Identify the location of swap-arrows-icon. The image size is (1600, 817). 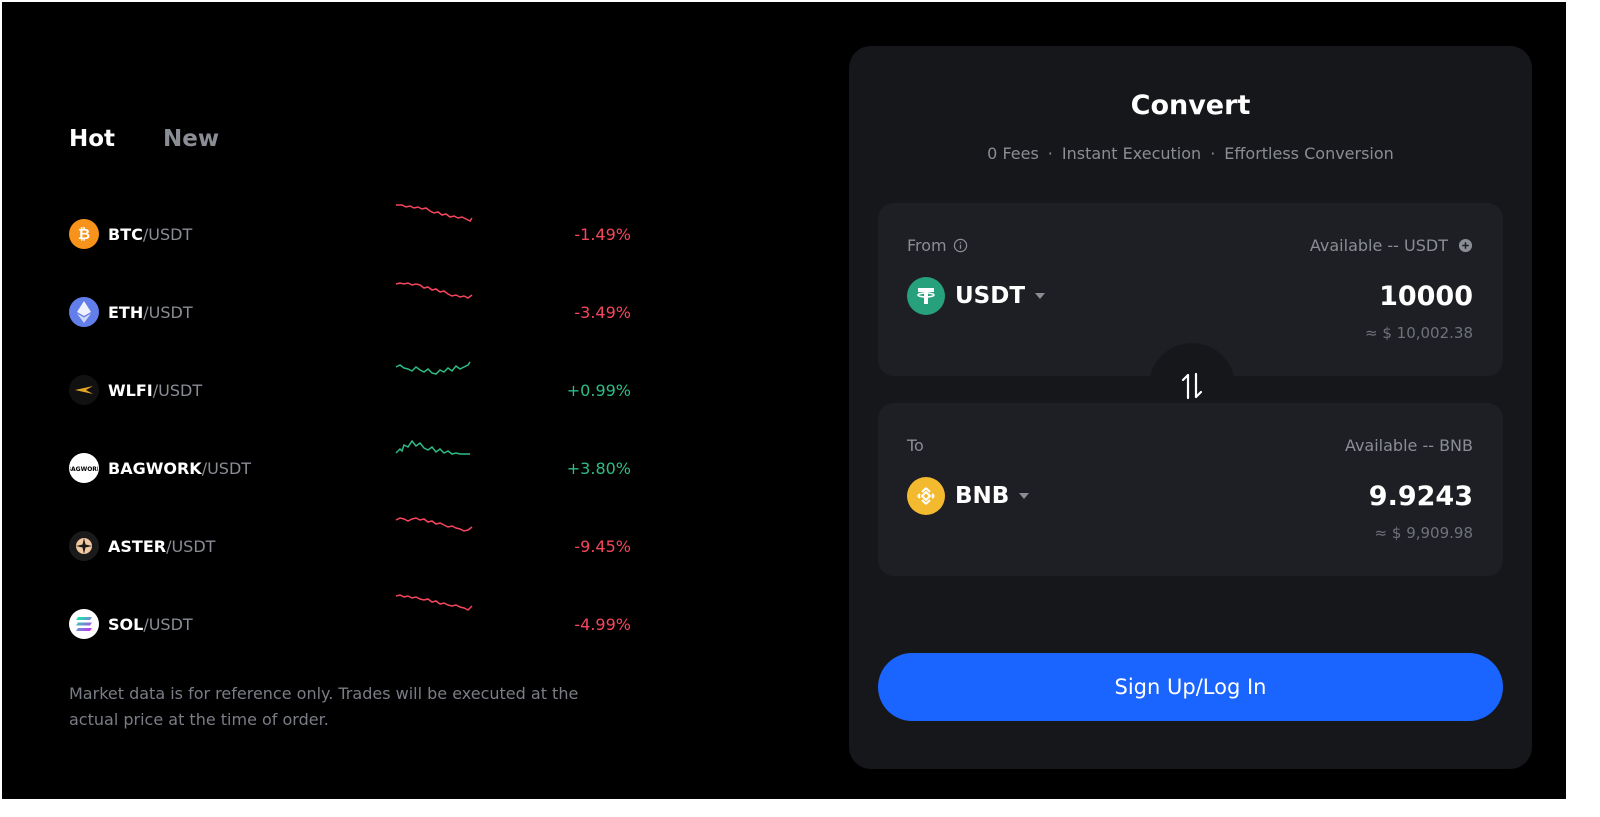
(1192, 386).